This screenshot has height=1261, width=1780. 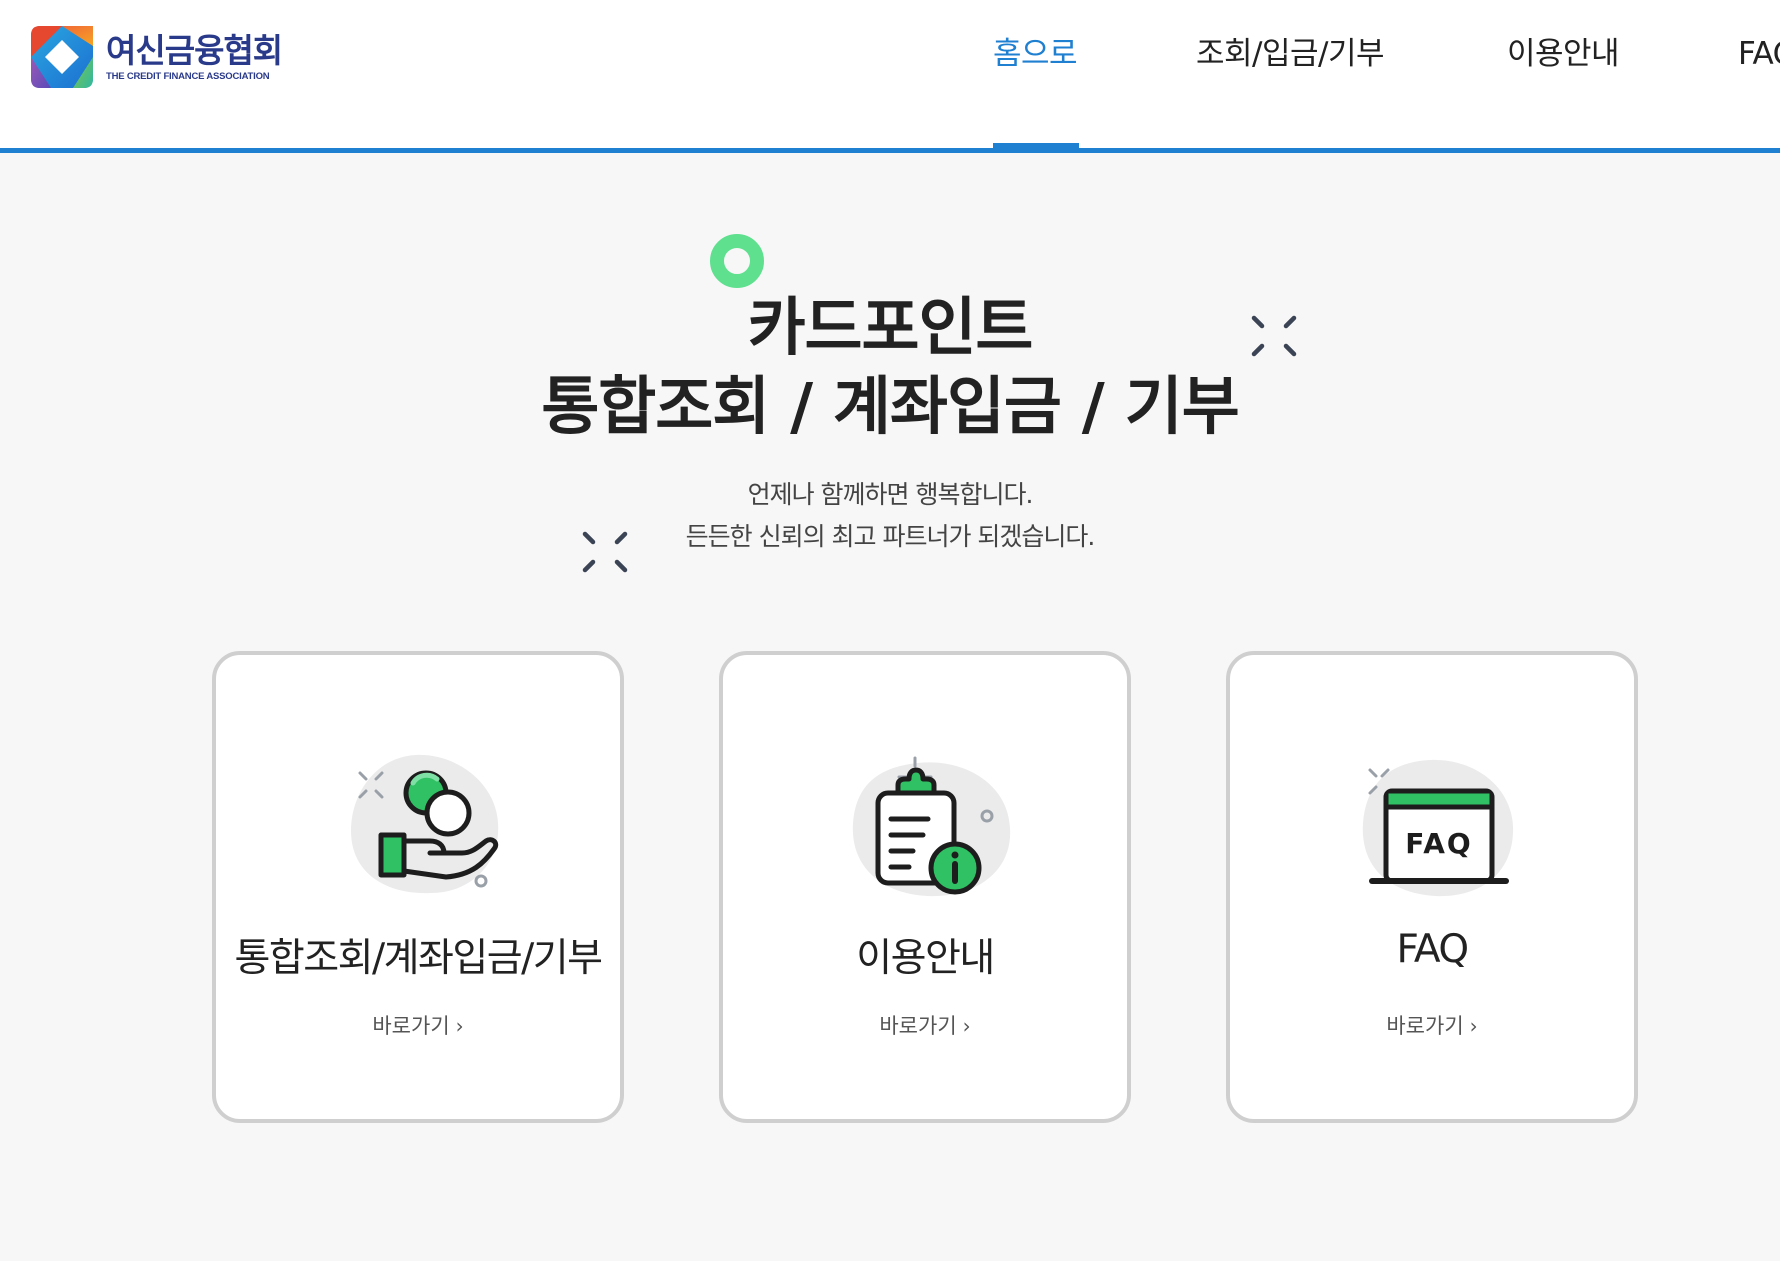 I want to click on card-title: FAQ, so click(x=1432, y=949).